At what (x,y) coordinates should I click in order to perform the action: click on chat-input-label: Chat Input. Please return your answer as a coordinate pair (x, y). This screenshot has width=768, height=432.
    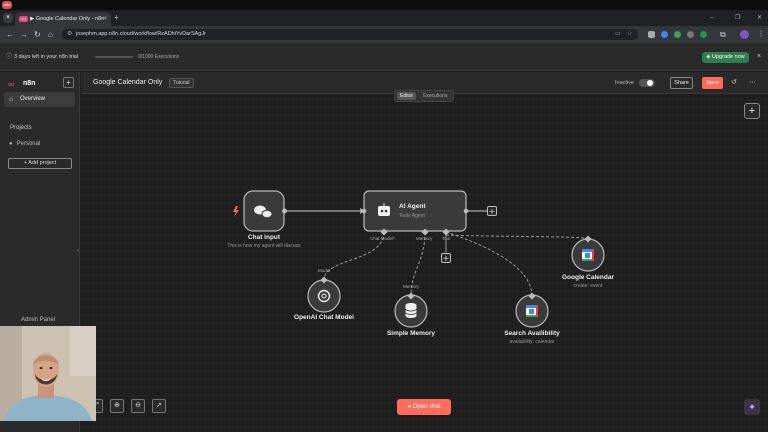
    Looking at the image, I should click on (264, 237).